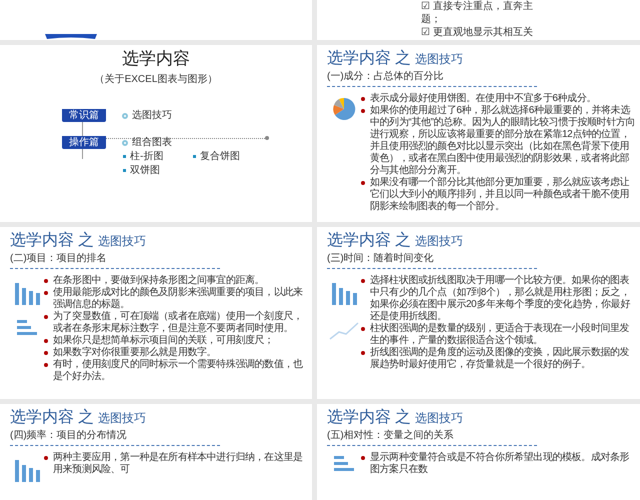  What do you see at coordinates (84, 115) in the screenshot?
I see `section-label: 常识篇` at bounding box center [84, 115].